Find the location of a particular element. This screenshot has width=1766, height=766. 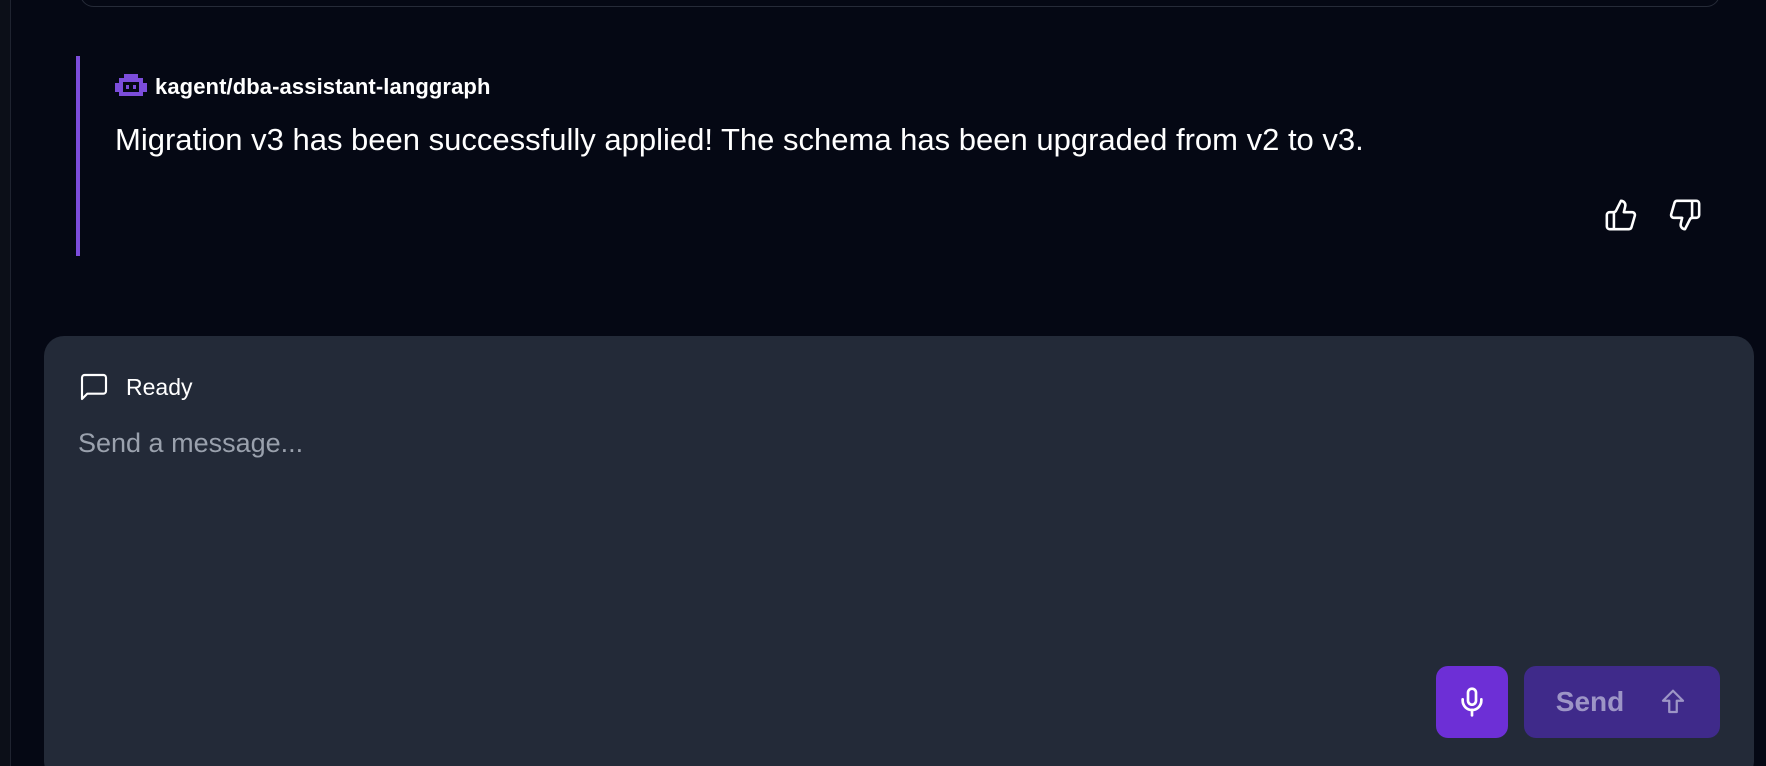

thumbs-up-icon is located at coordinates (1621, 215).